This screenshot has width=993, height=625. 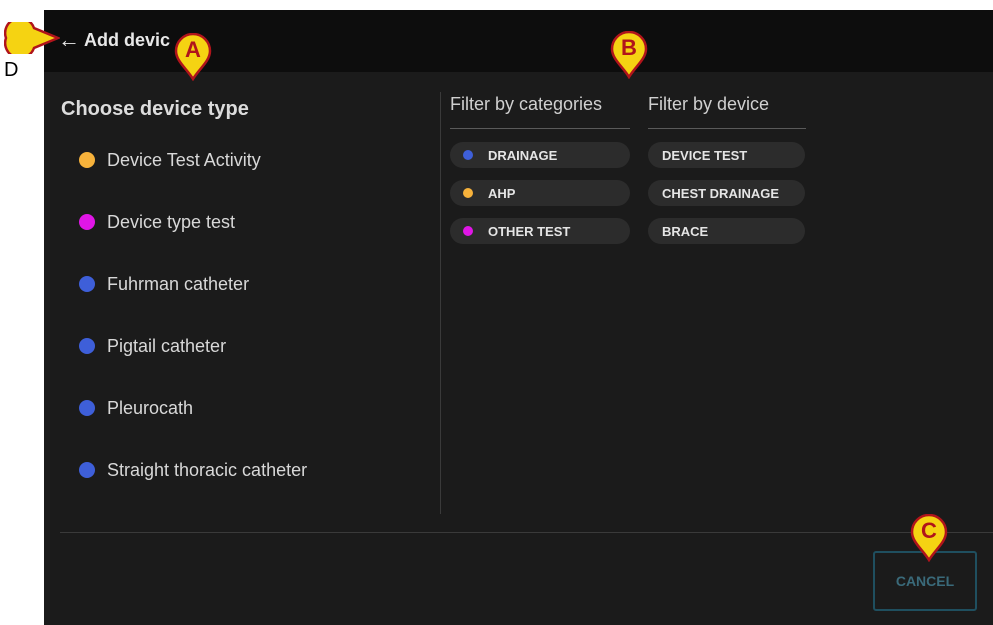 I want to click on device-type-label: Pleurocath, so click(x=150, y=407).